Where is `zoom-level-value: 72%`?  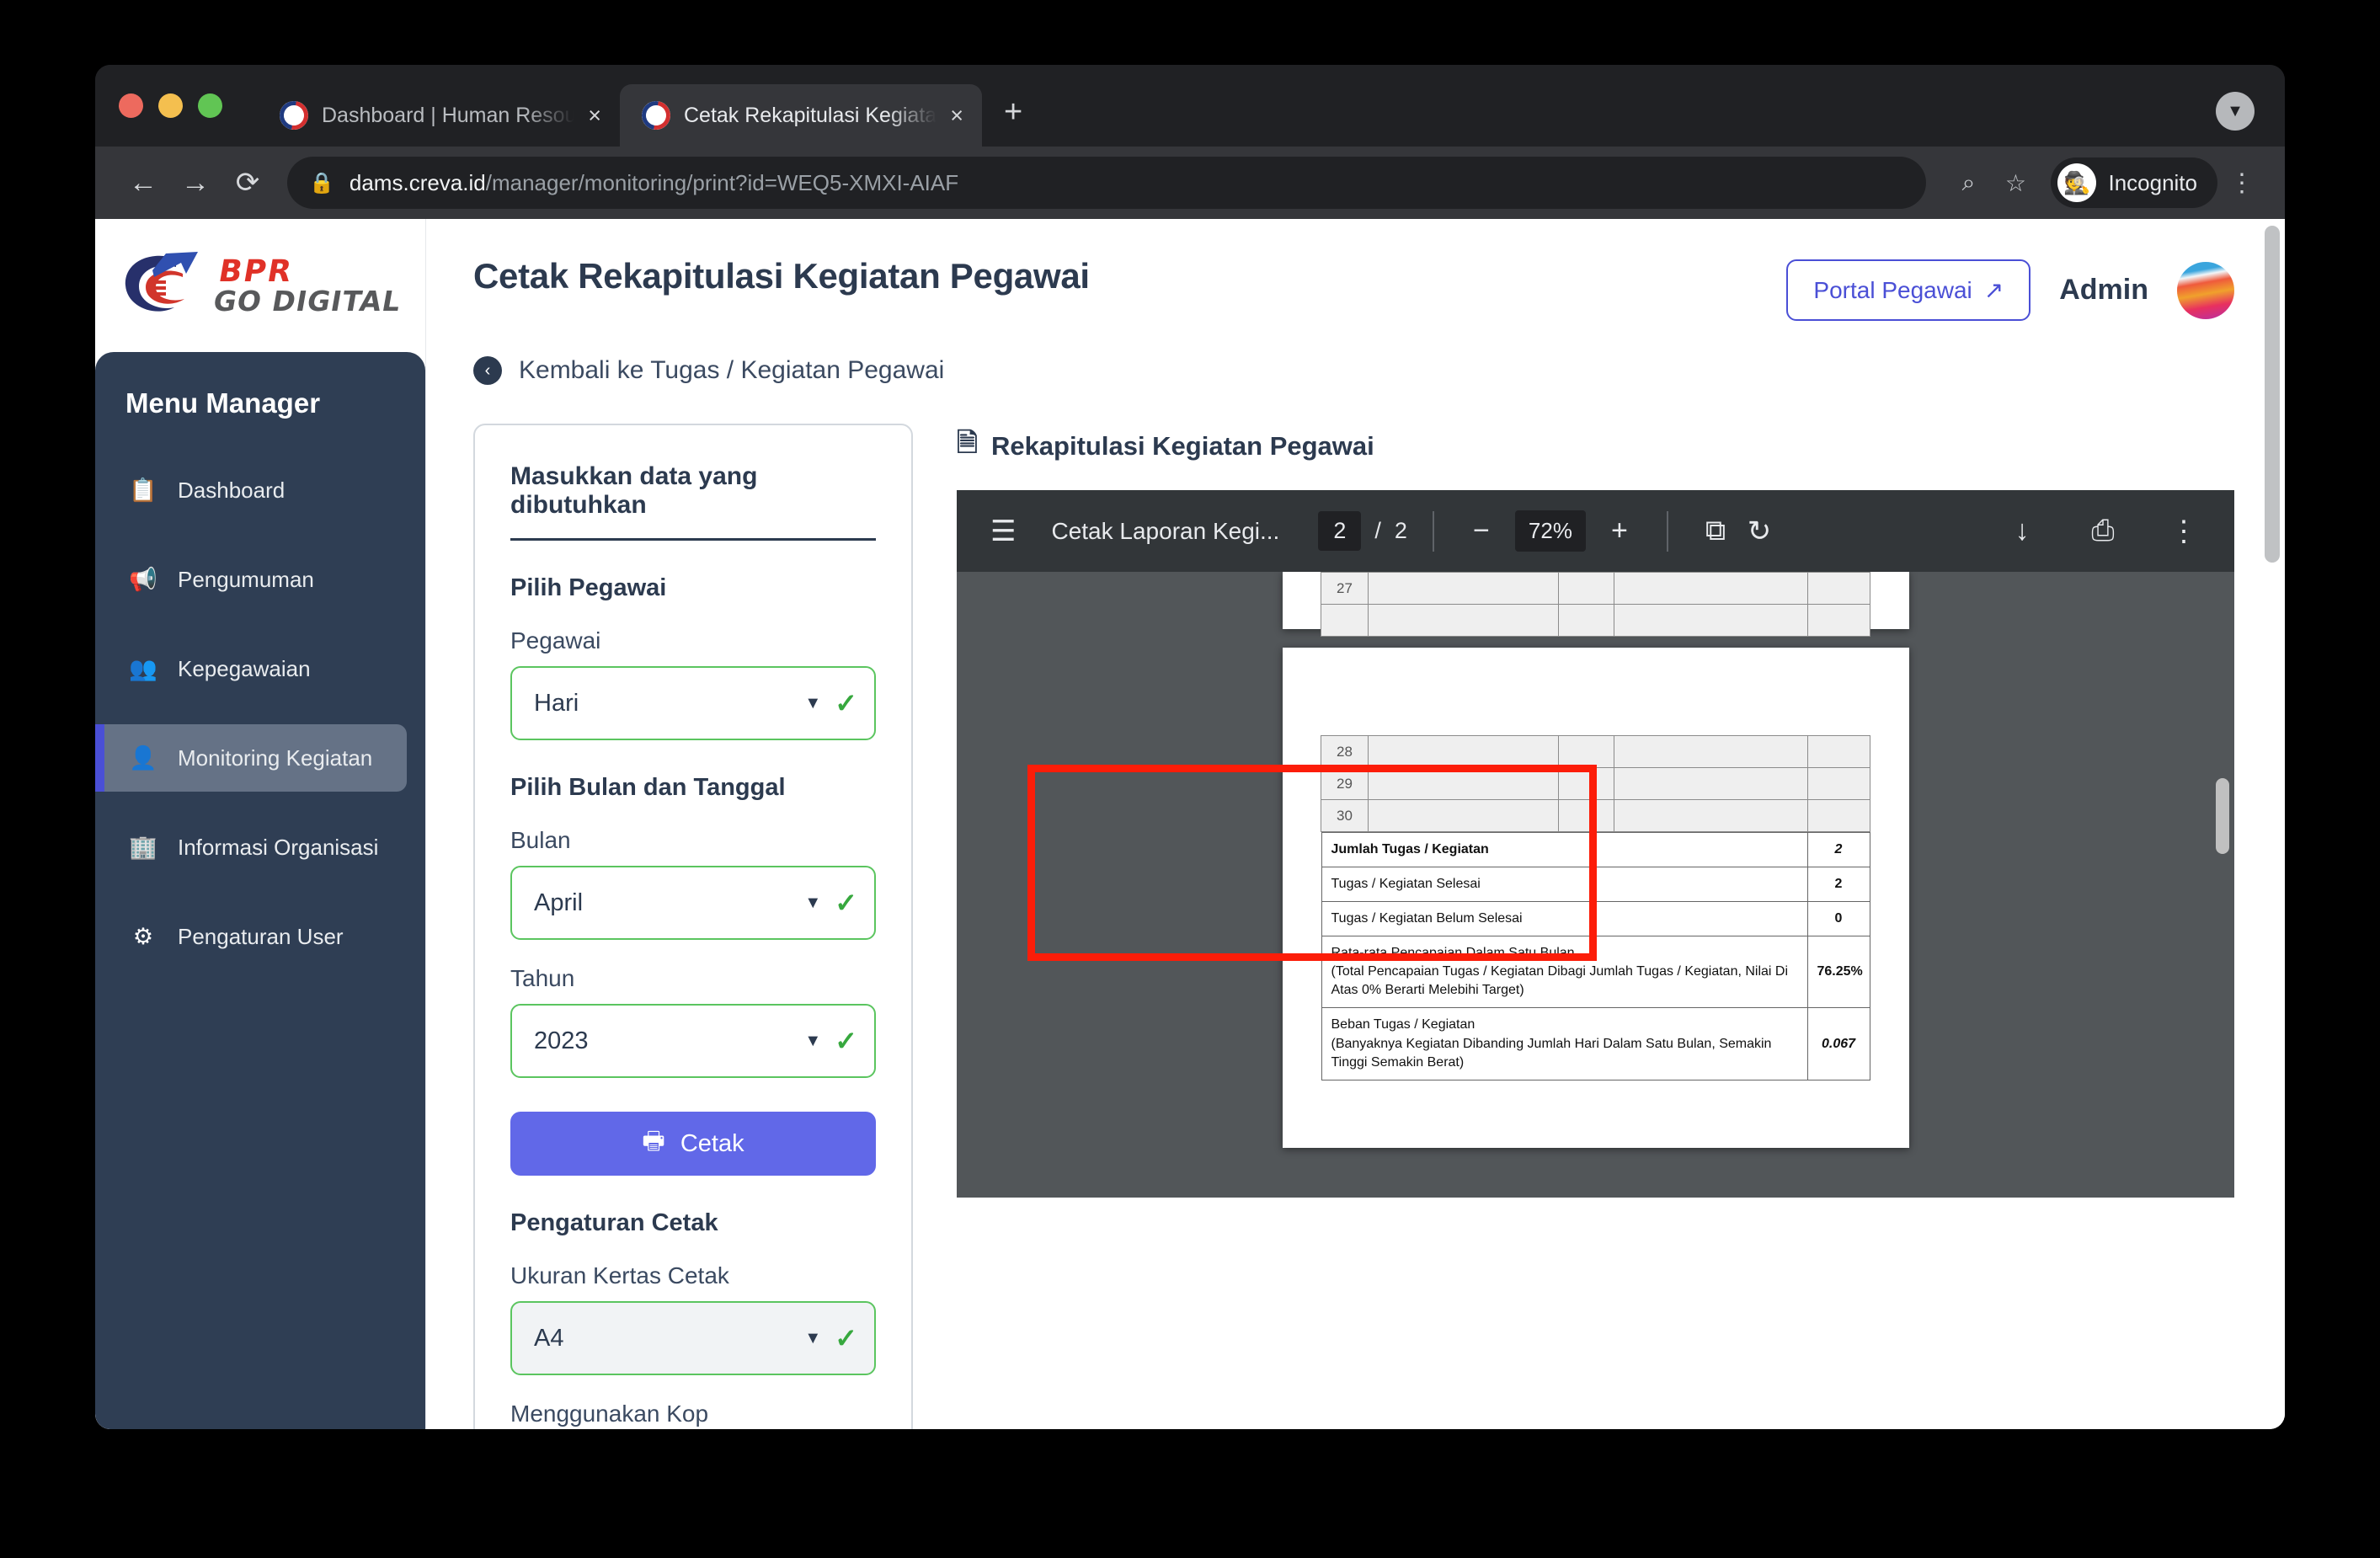
zoom-level-value: 72% is located at coordinates (1550, 531).